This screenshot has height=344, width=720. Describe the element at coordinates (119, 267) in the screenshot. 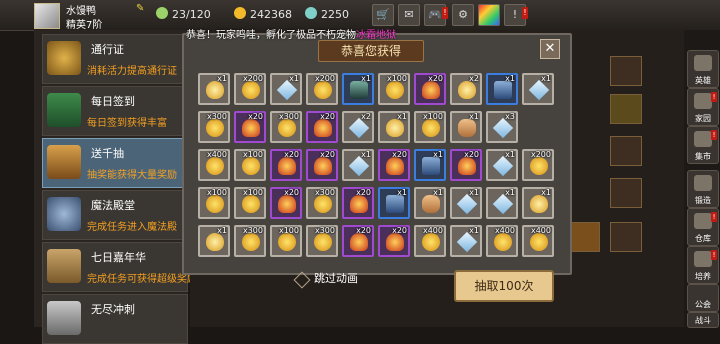

I see `menu-item-seven-day: 七日嘉年华 完成任务可获得超级奖励` at that location.